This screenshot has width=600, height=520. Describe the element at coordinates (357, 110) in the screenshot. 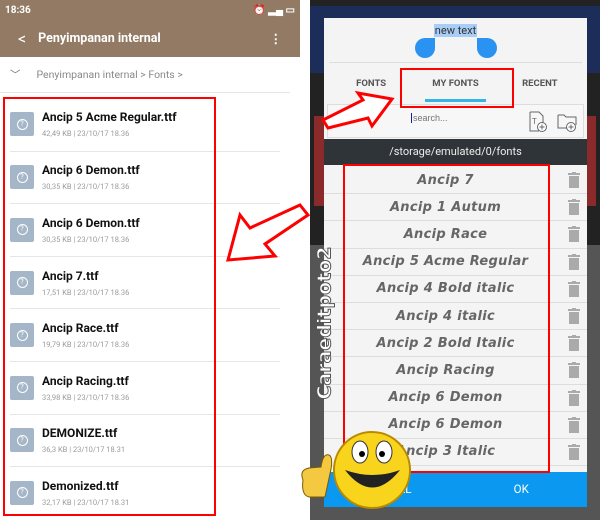

I see `arrow-right-icon` at that location.